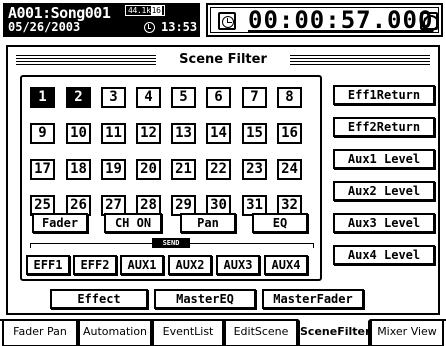 This screenshot has width=446, height=346. I want to click on channel-button-3: 3, so click(113, 97).